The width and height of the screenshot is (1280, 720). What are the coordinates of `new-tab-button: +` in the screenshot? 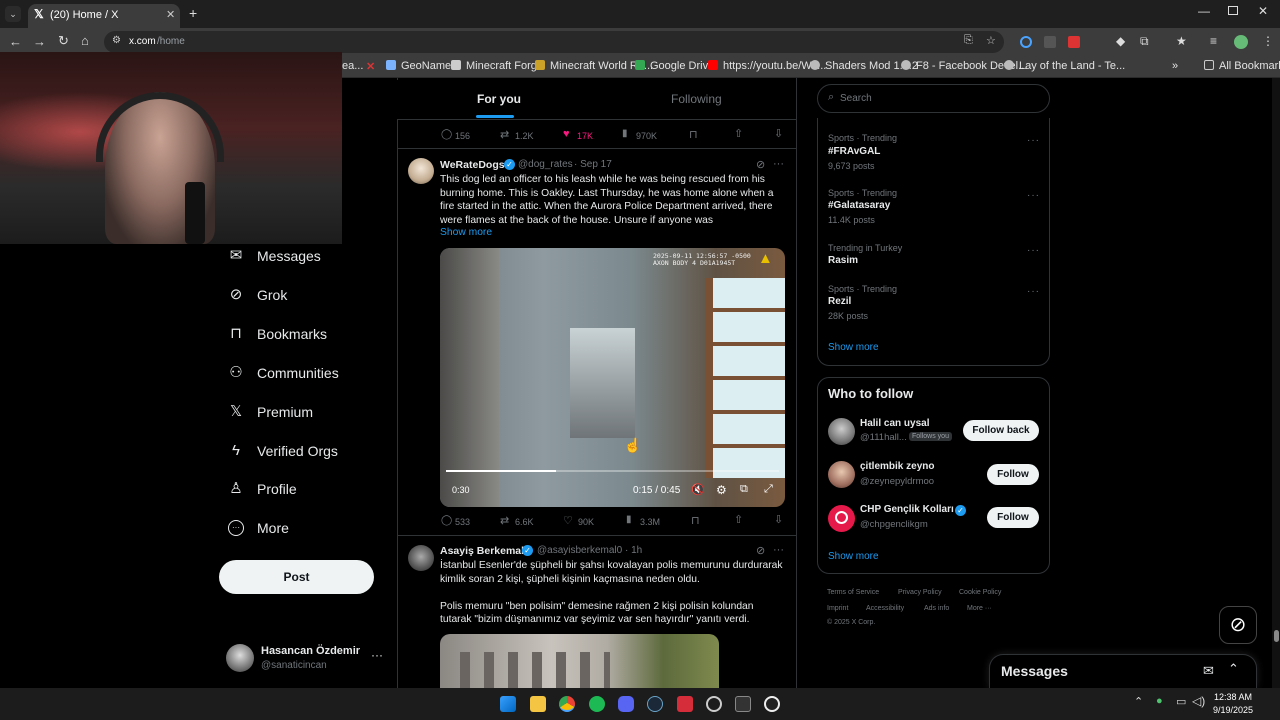 It's located at (193, 13).